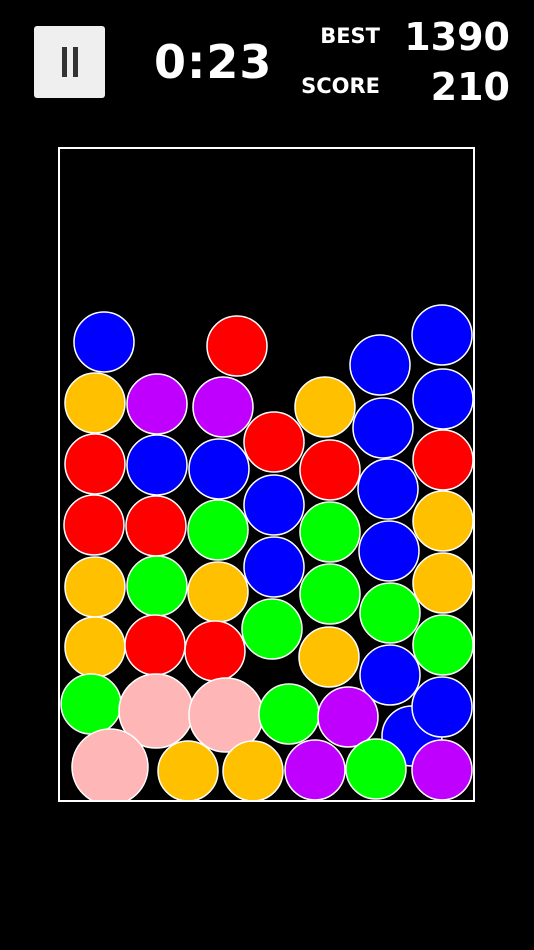 The image size is (534, 950). What do you see at coordinates (110, 764) in the screenshot?
I see `ball-pink` at bounding box center [110, 764].